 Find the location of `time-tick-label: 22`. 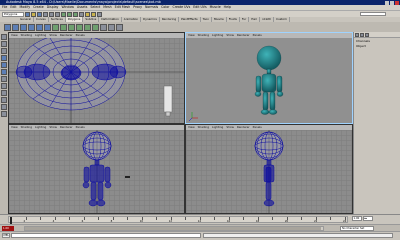

time-tick-label: 22 is located at coordinates (315, 221).